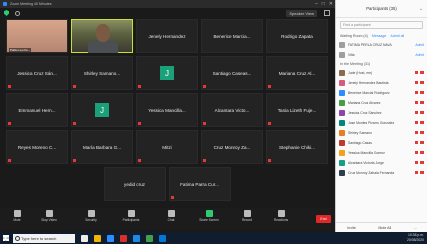  Describe the element at coordinates (44, 238) in the screenshot. I see `taskbar-search-input: Type here to search` at that location.